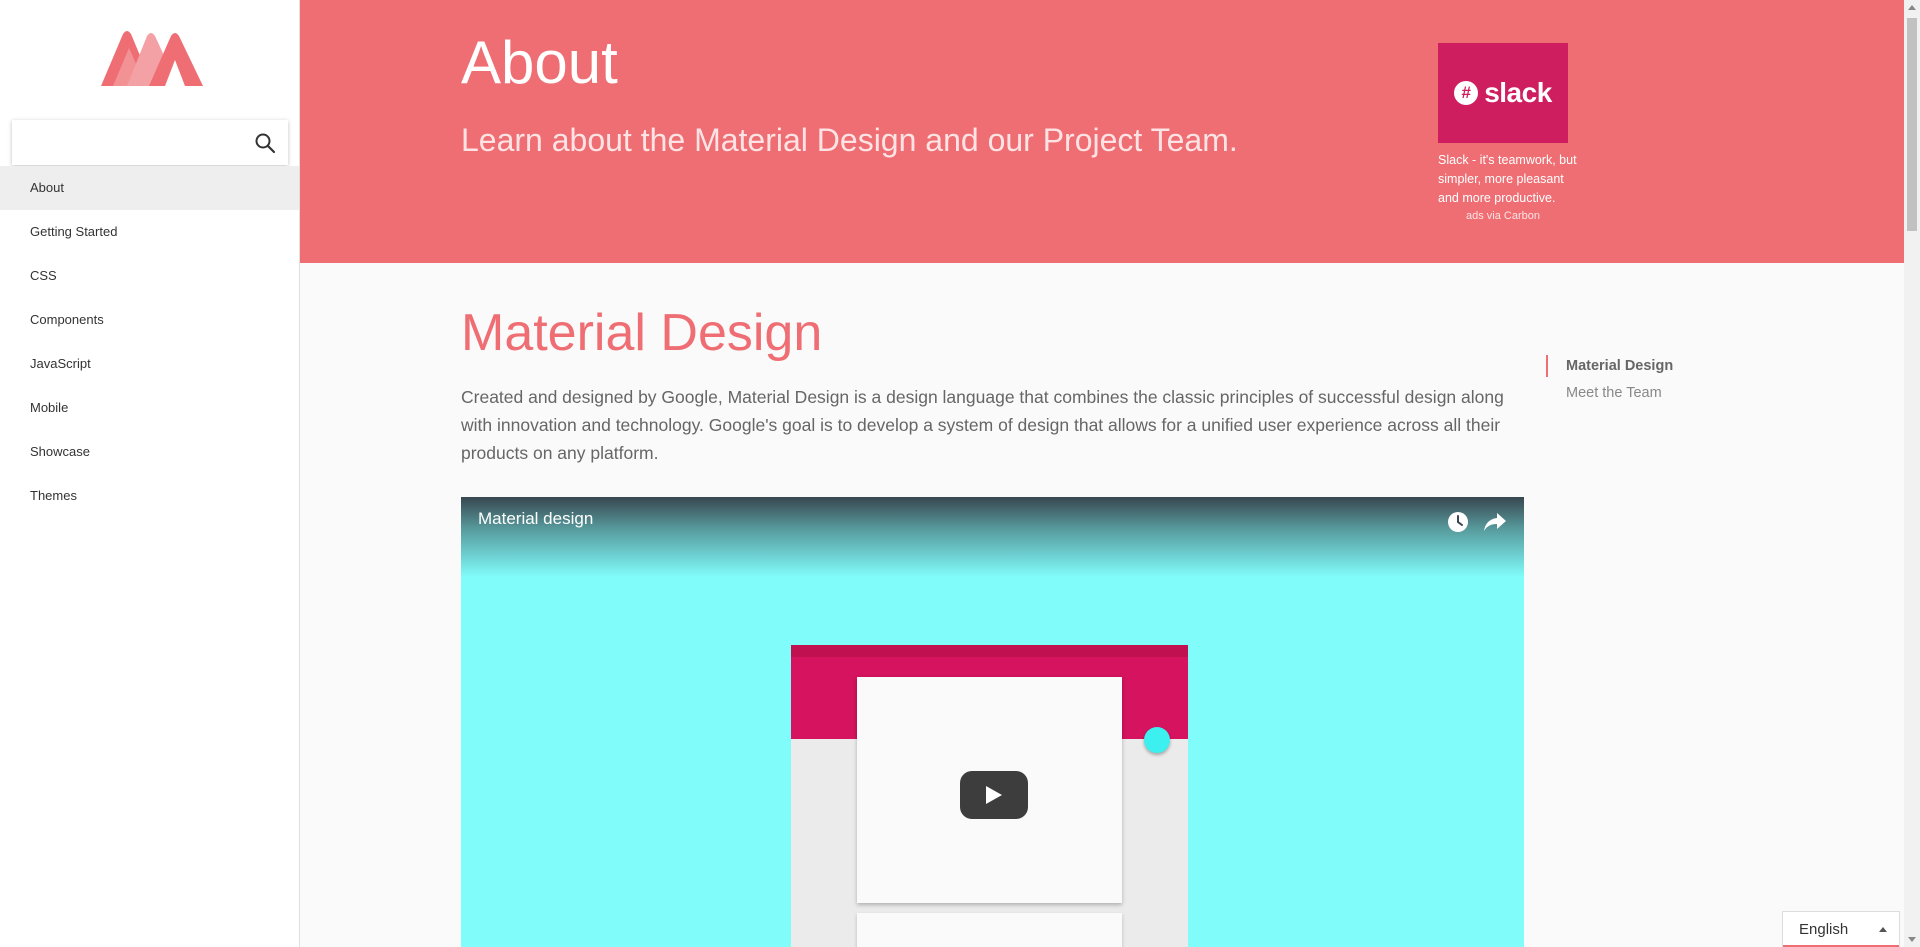 This screenshot has height=947, width=1920. I want to click on table-of-contents: Material Design Meet the Team, so click(1609, 380).